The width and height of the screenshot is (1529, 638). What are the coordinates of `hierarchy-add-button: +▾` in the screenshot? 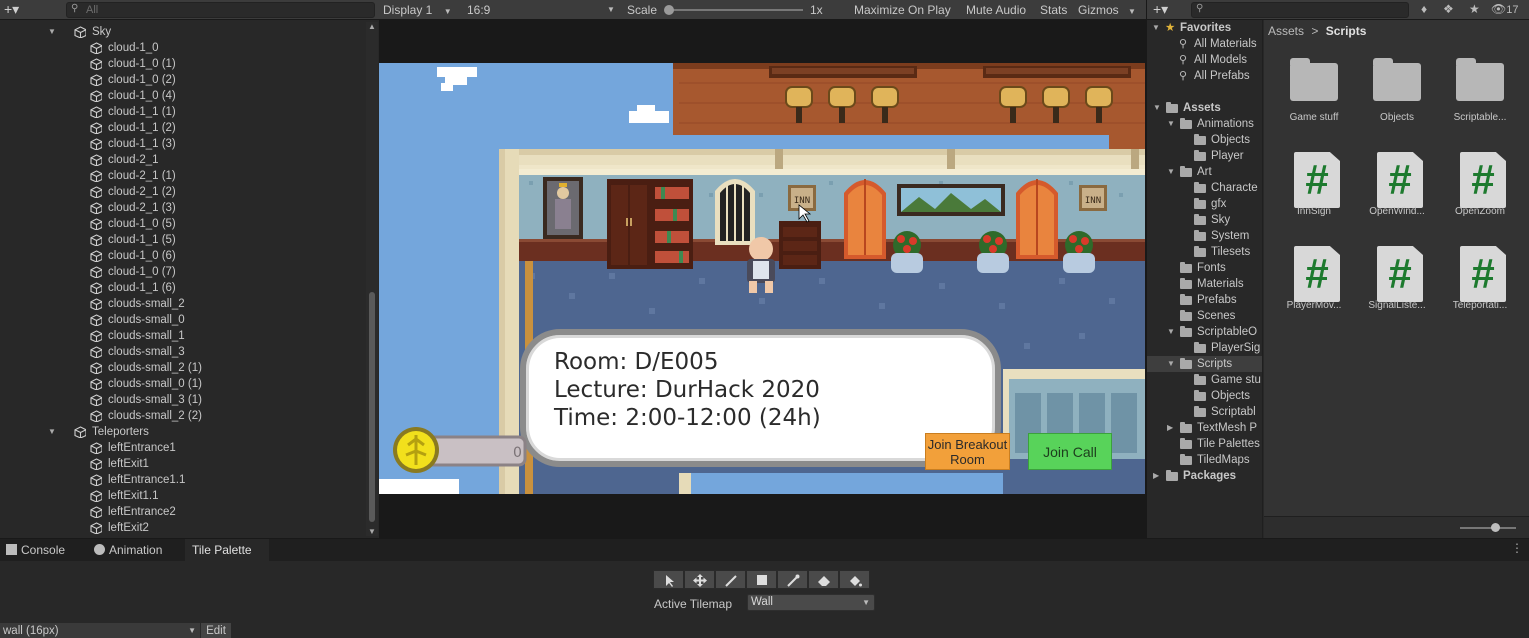 It's located at (18, 10).